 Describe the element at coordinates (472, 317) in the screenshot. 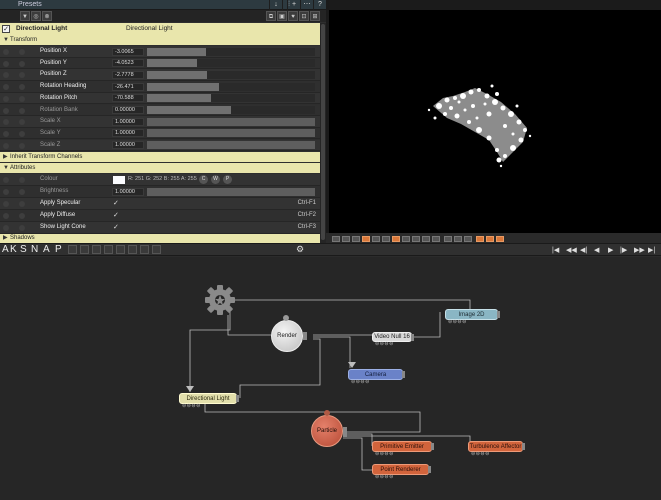

I see `image-2d-node: Image 2D ⊖⊖⊖⊖` at that location.